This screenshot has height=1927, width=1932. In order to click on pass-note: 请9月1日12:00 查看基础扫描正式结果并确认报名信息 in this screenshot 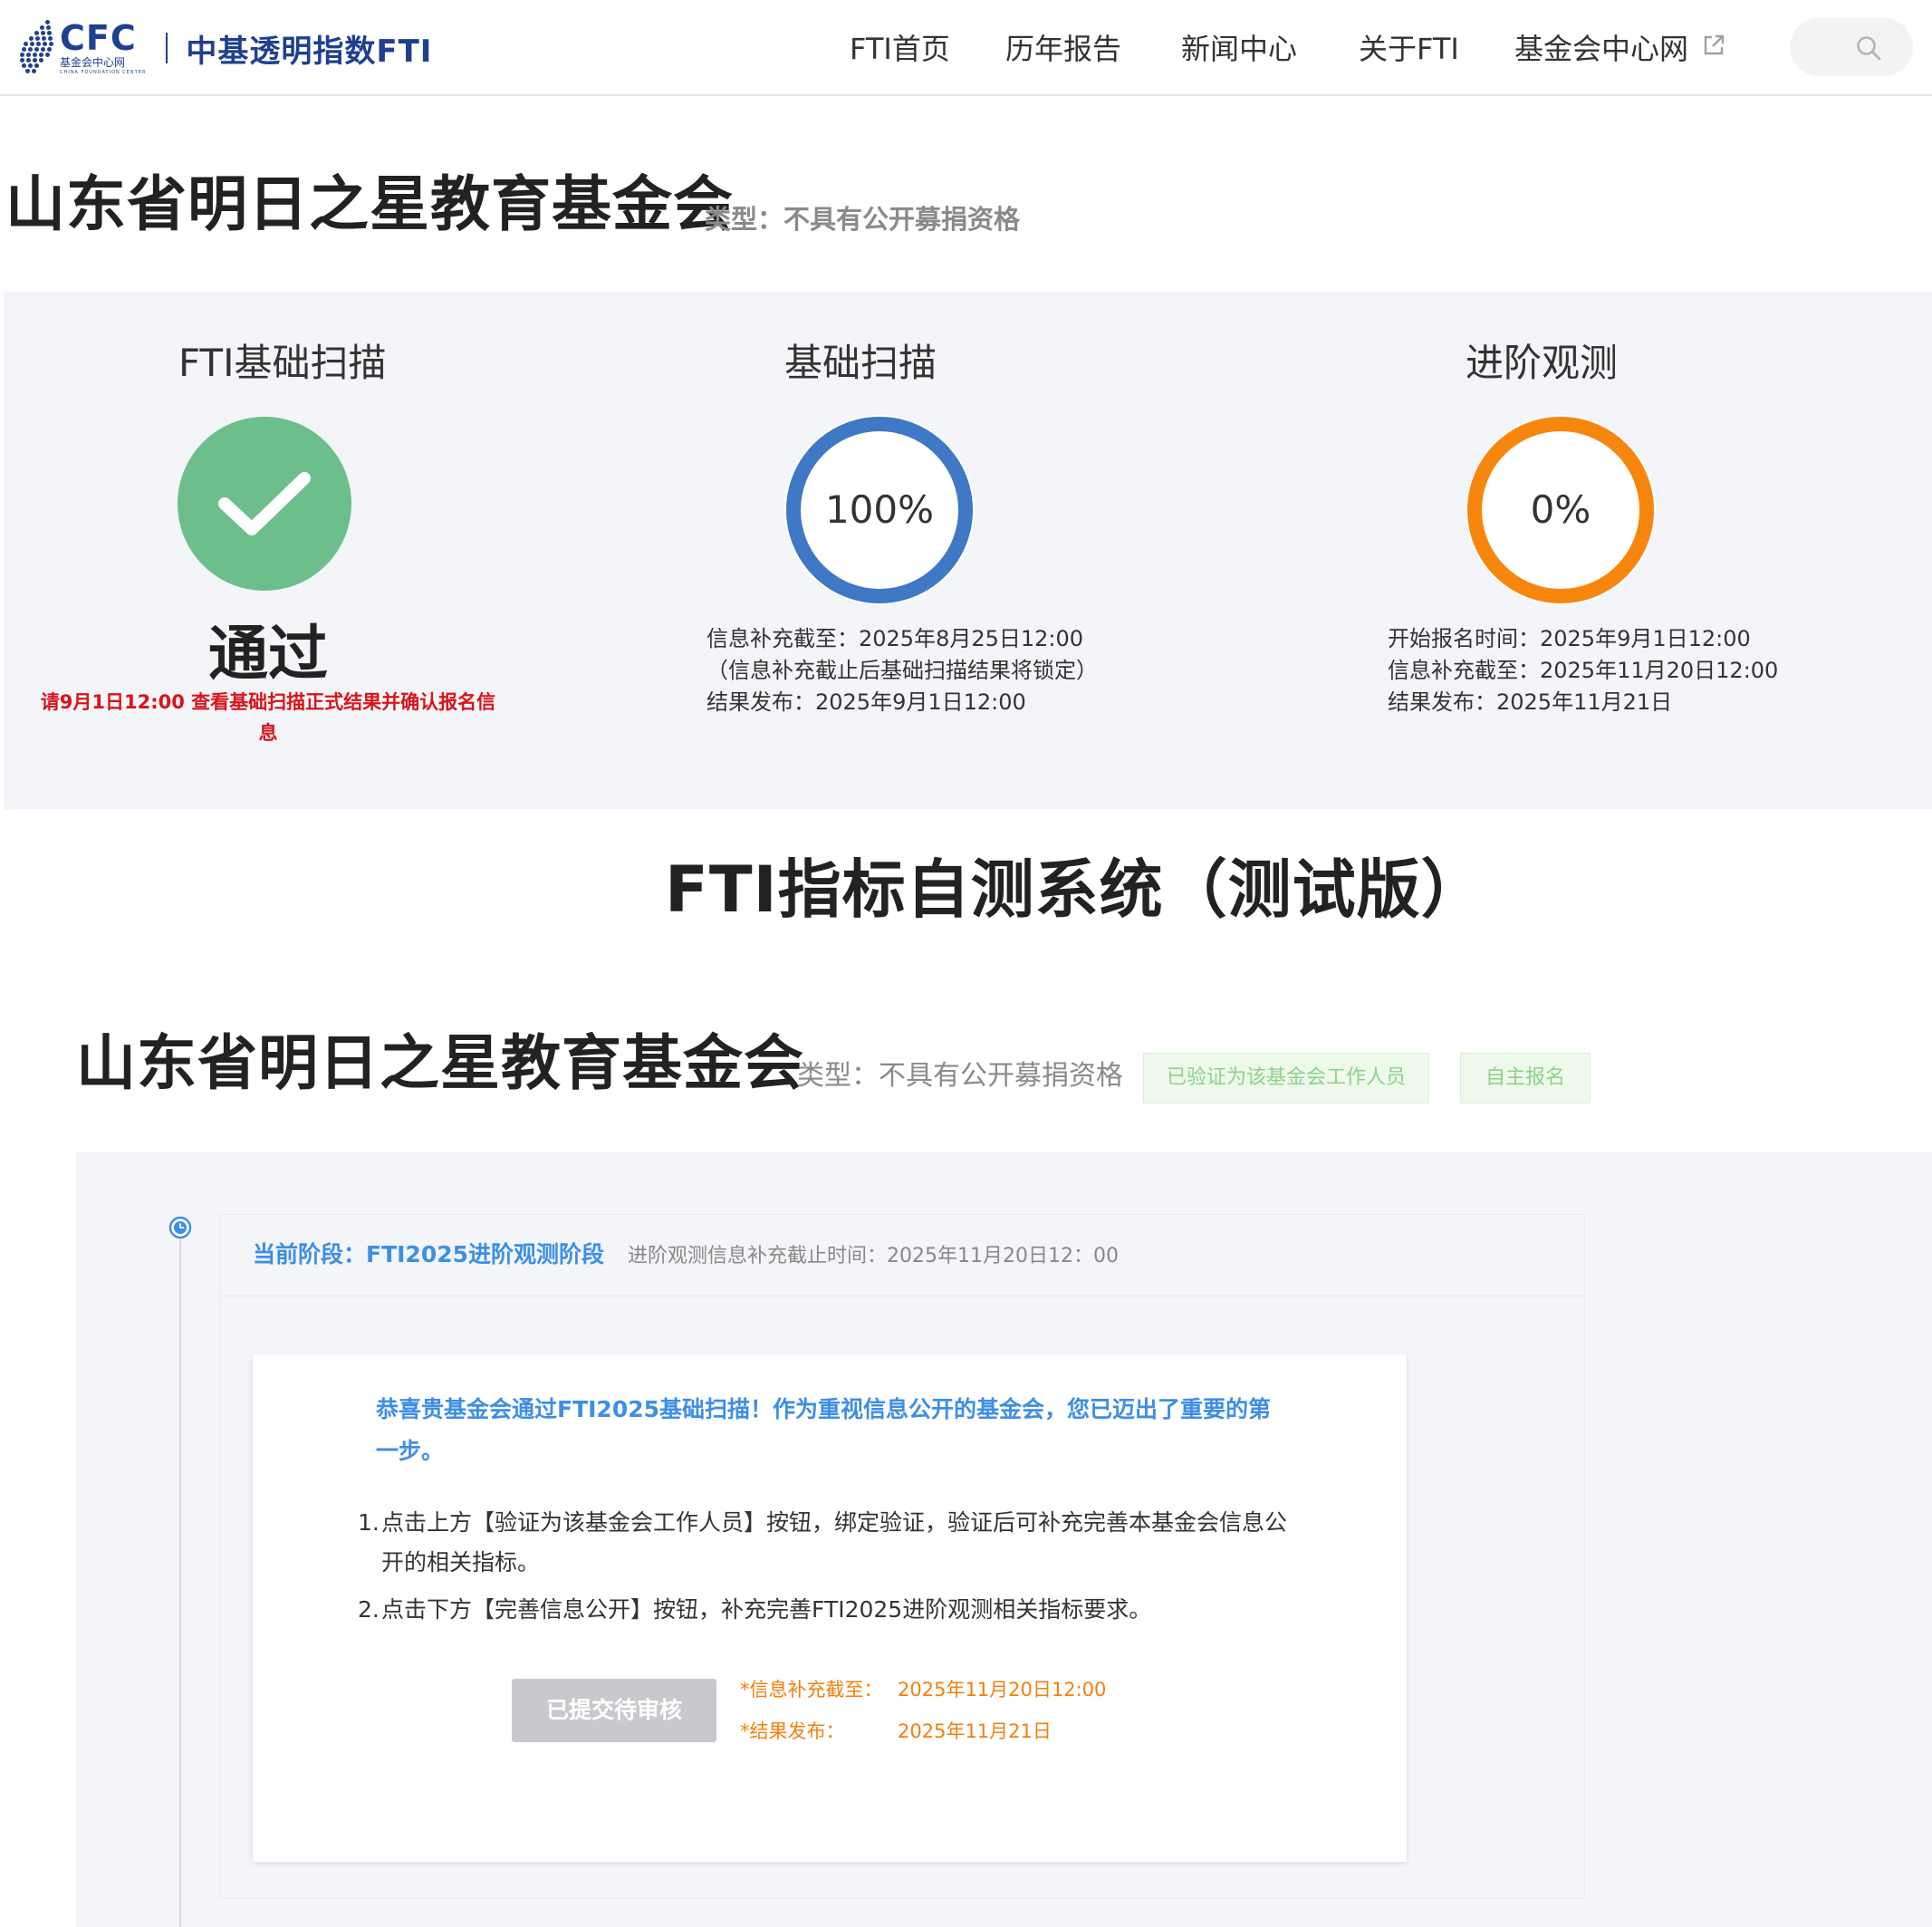, I will do `click(268, 717)`.